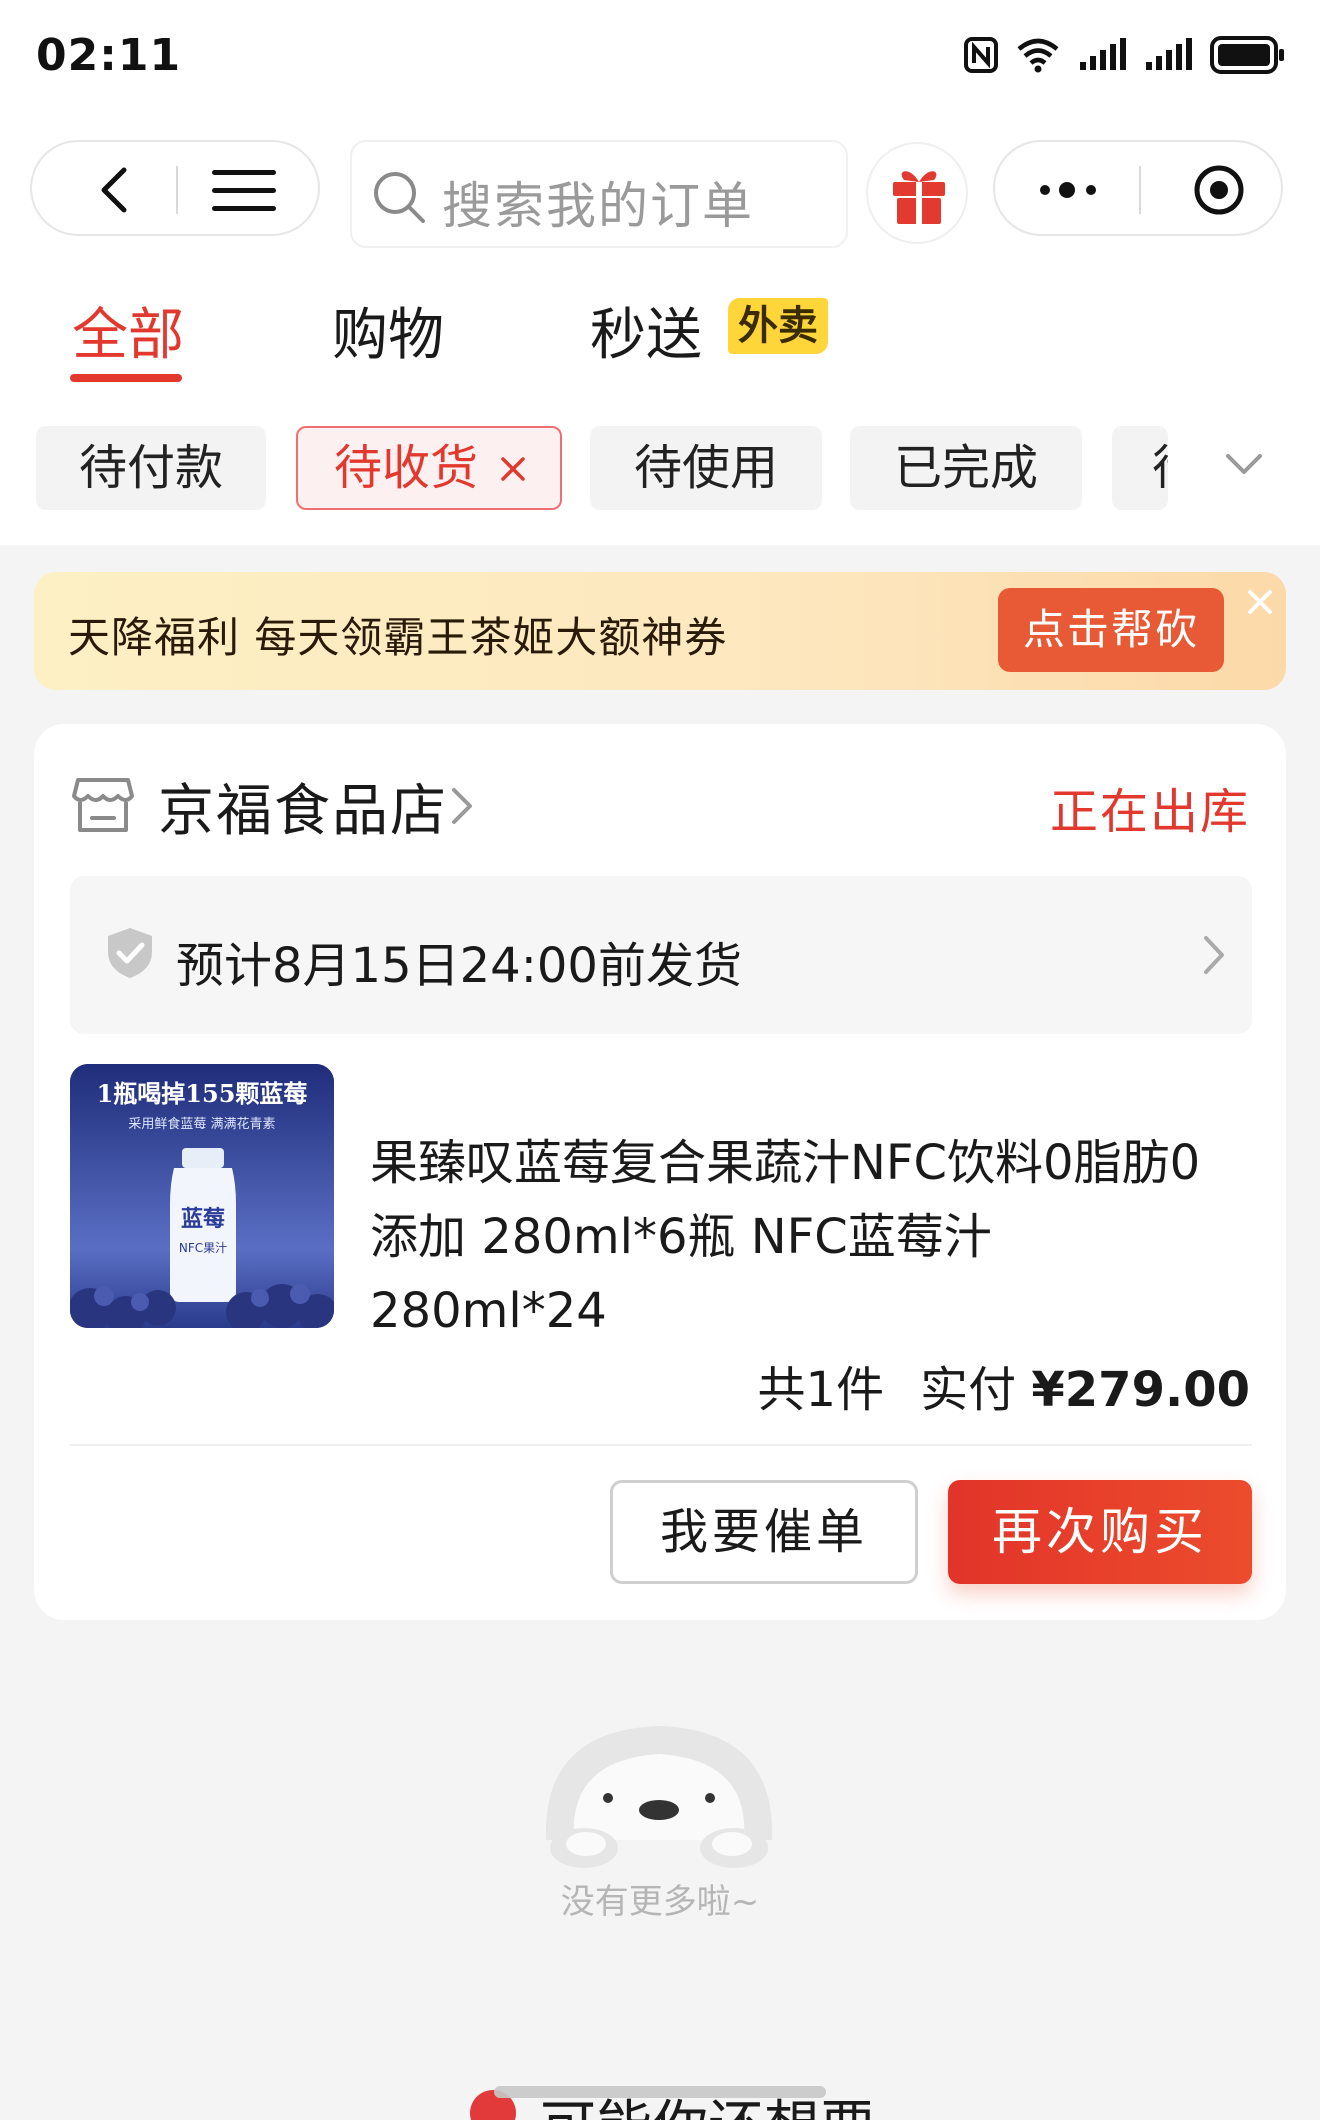 This screenshot has width=1320, height=2120. I want to click on paid-label: 实付, so click(968, 1390).